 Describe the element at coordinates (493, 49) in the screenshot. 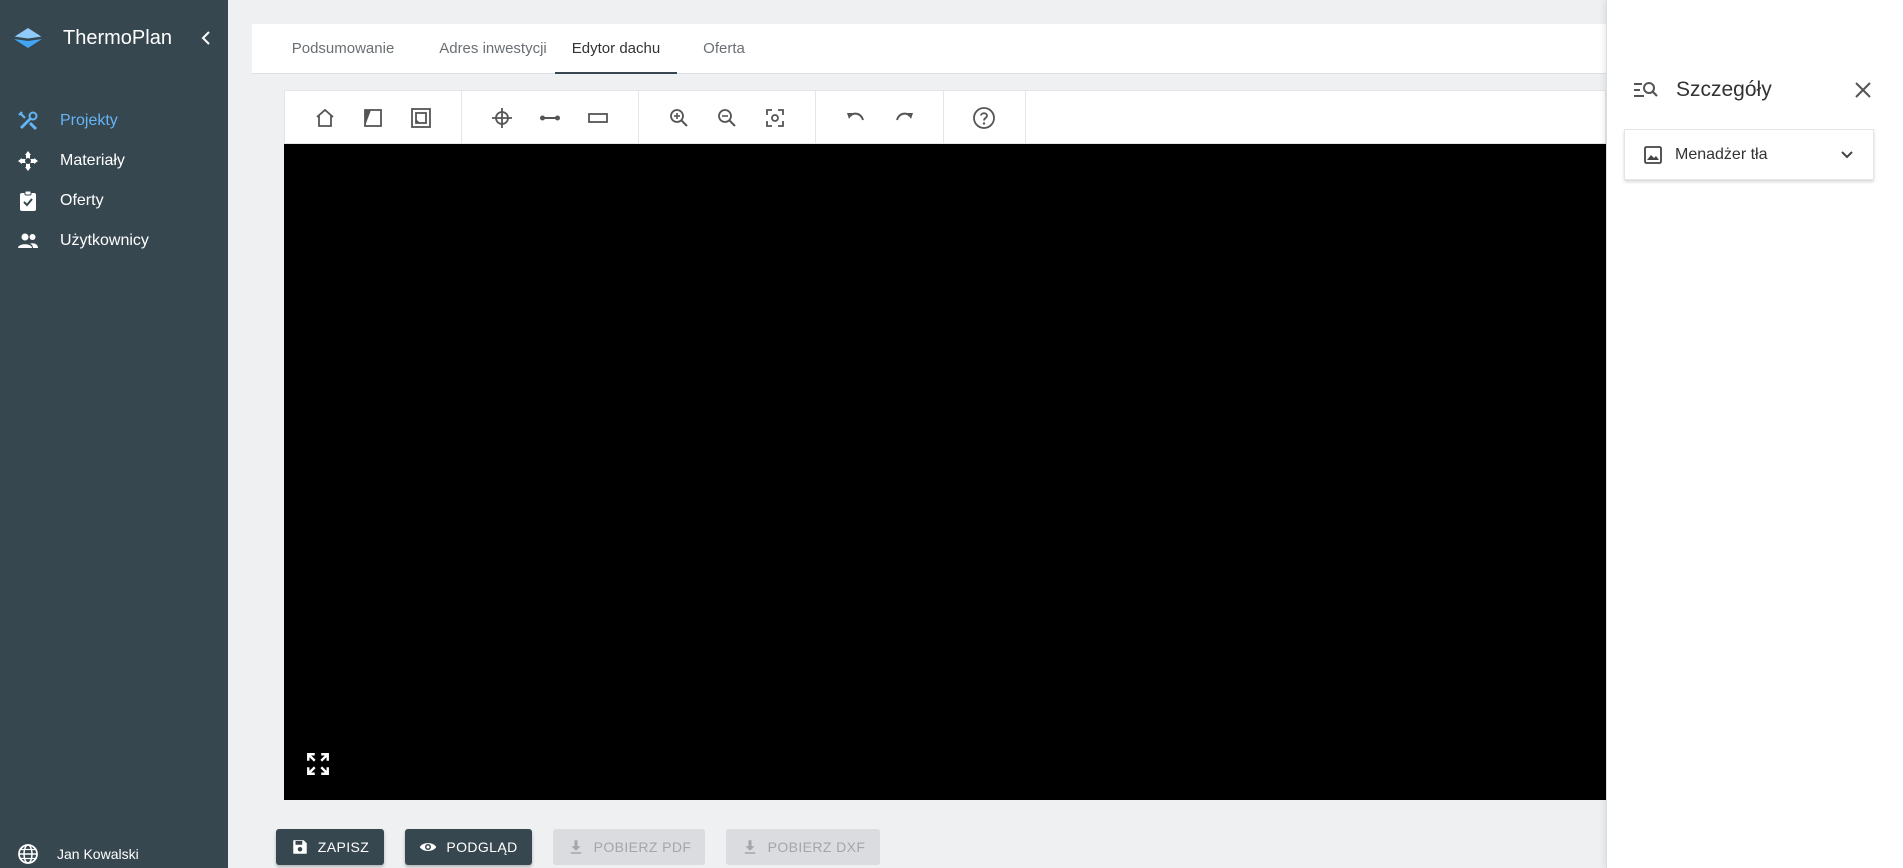

I see `tab-adres-inwestycji: Adres inwestycji` at that location.